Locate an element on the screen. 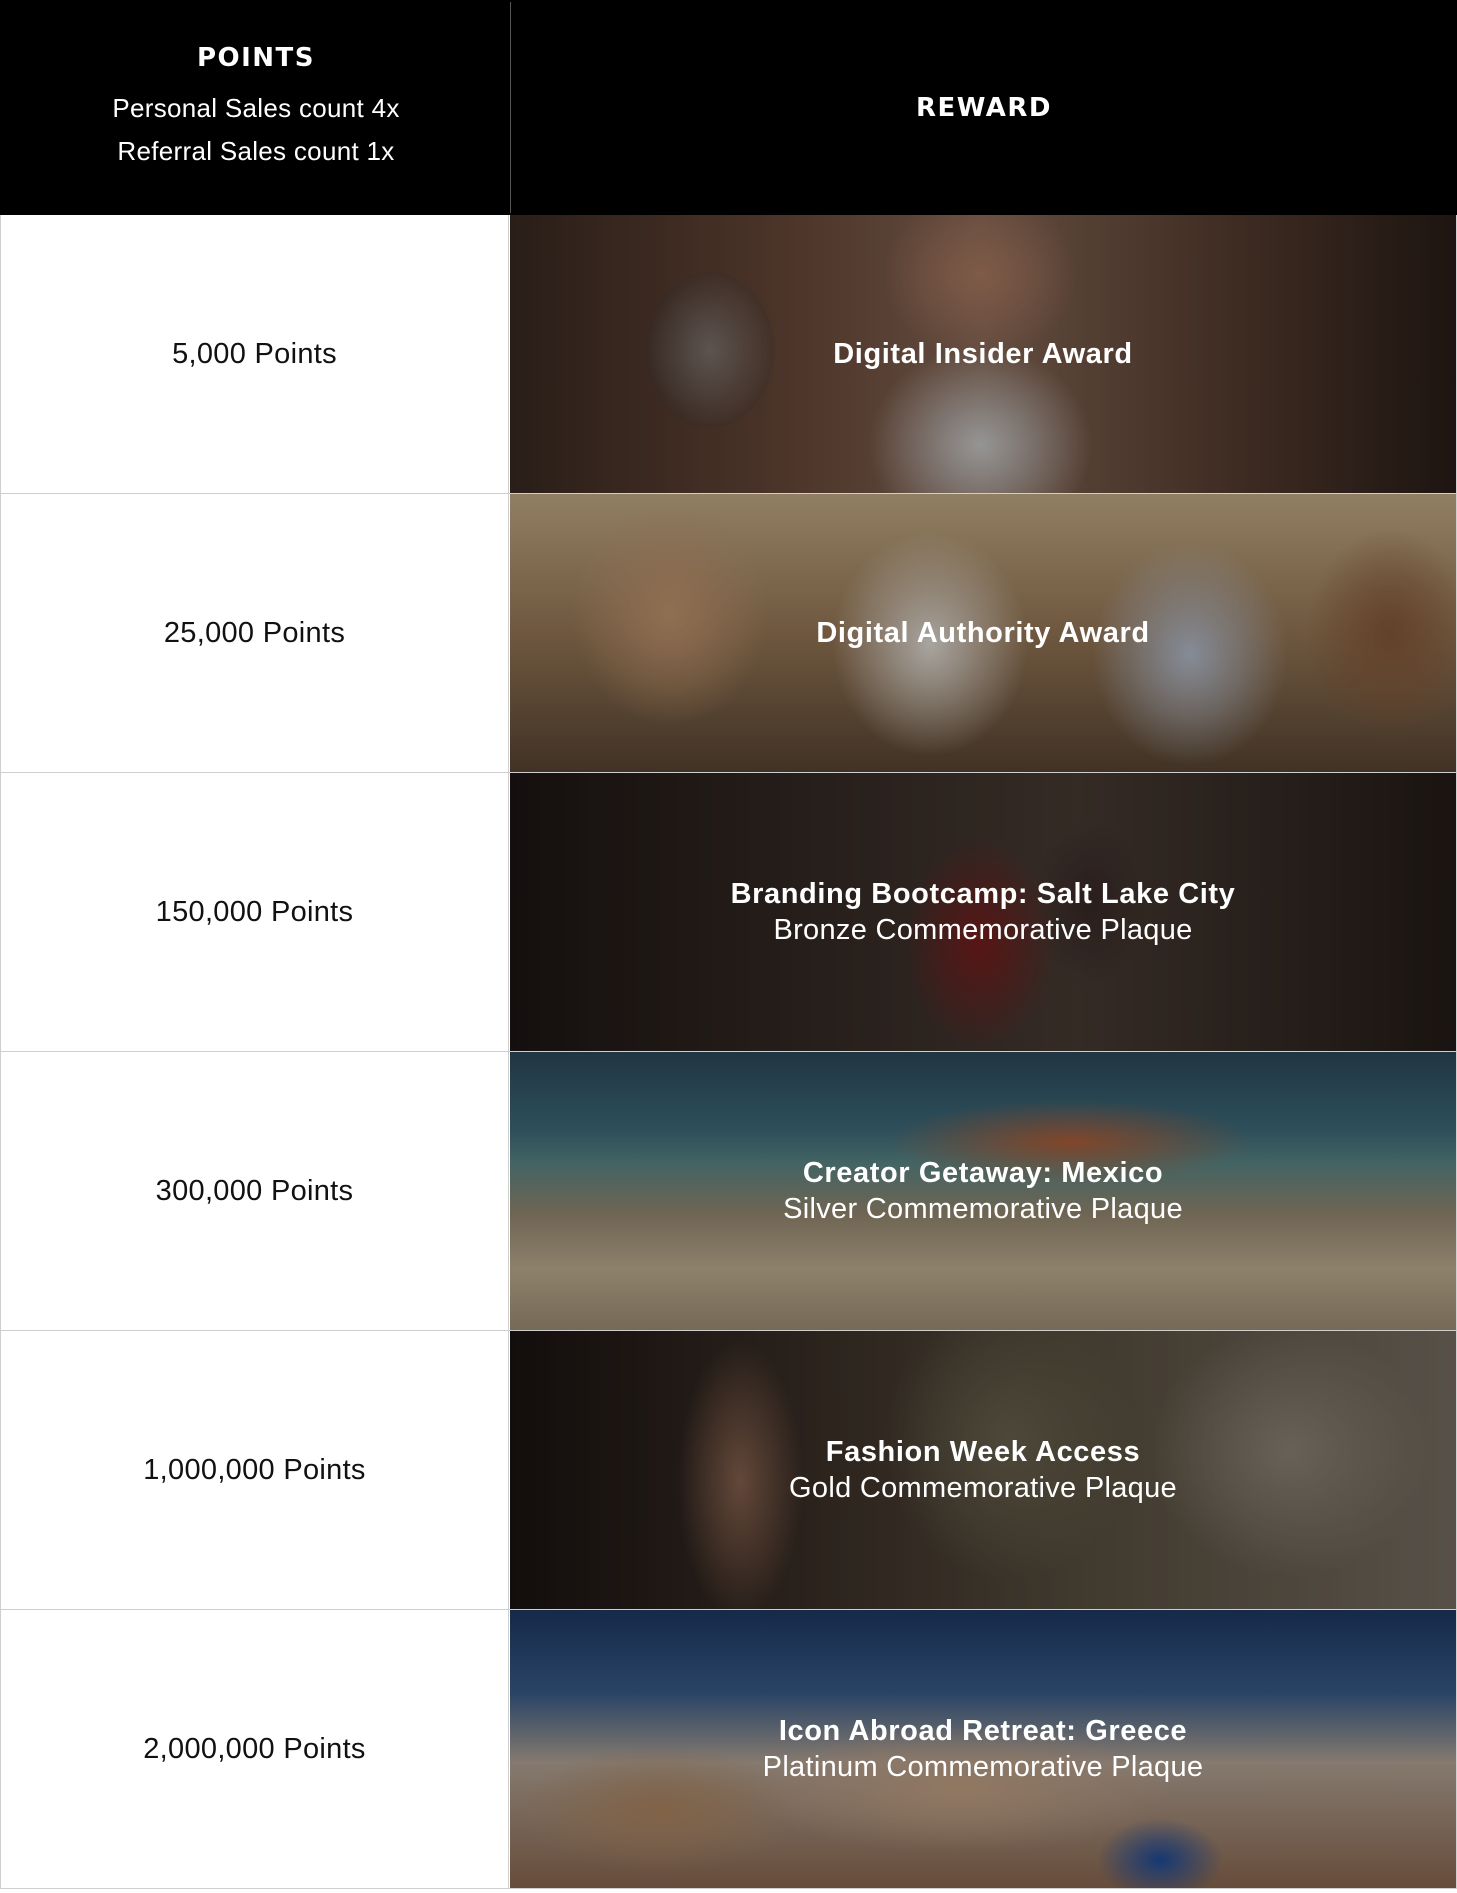 The width and height of the screenshot is (1457, 1893). reward-subtitle: Silver Commemorative Plaque is located at coordinates (983, 1209).